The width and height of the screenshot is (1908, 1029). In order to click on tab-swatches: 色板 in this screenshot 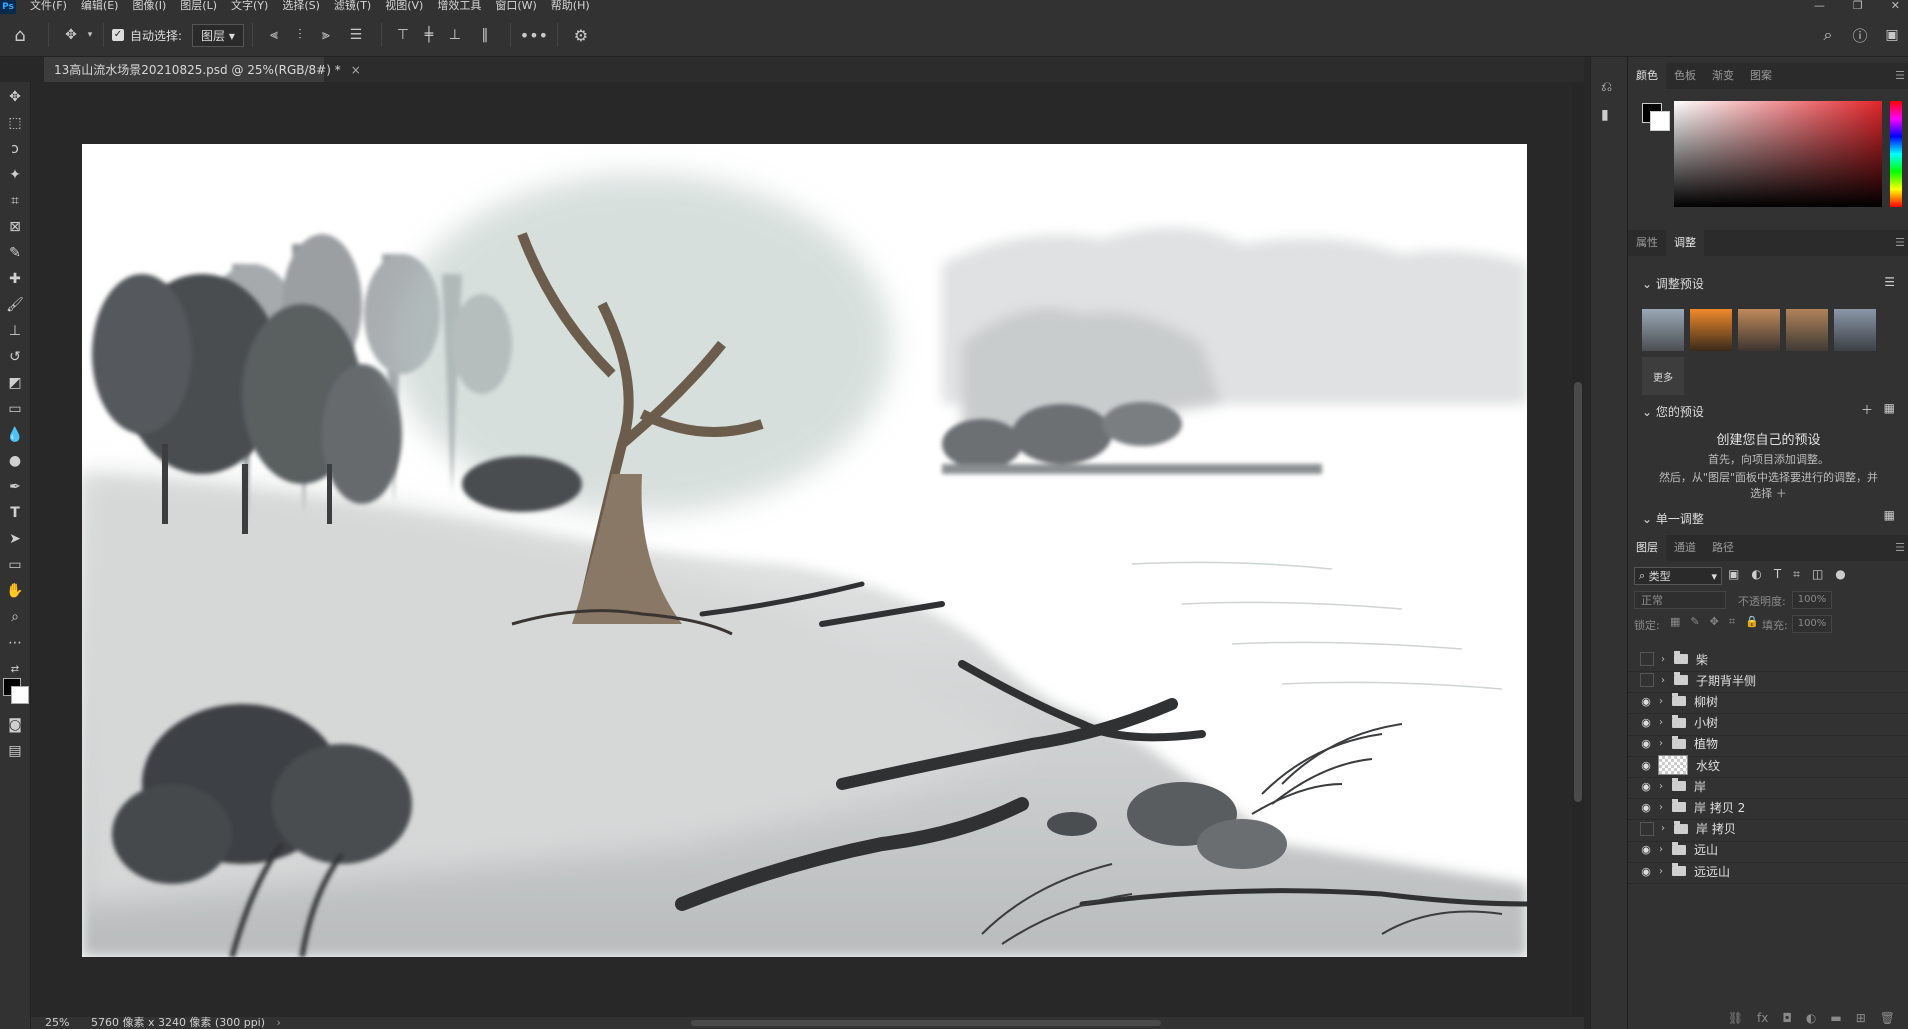, I will do `click(1685, 76)`.